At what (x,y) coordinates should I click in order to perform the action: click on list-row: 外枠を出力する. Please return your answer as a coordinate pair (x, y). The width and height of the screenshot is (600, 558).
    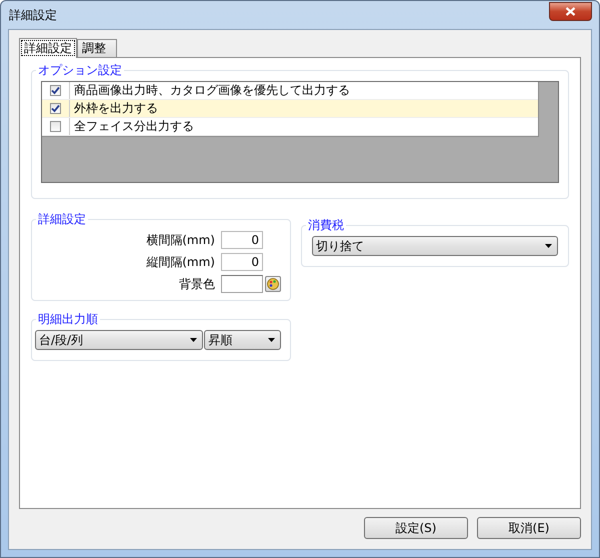
    Looking at the image, I should click on (290, 109).